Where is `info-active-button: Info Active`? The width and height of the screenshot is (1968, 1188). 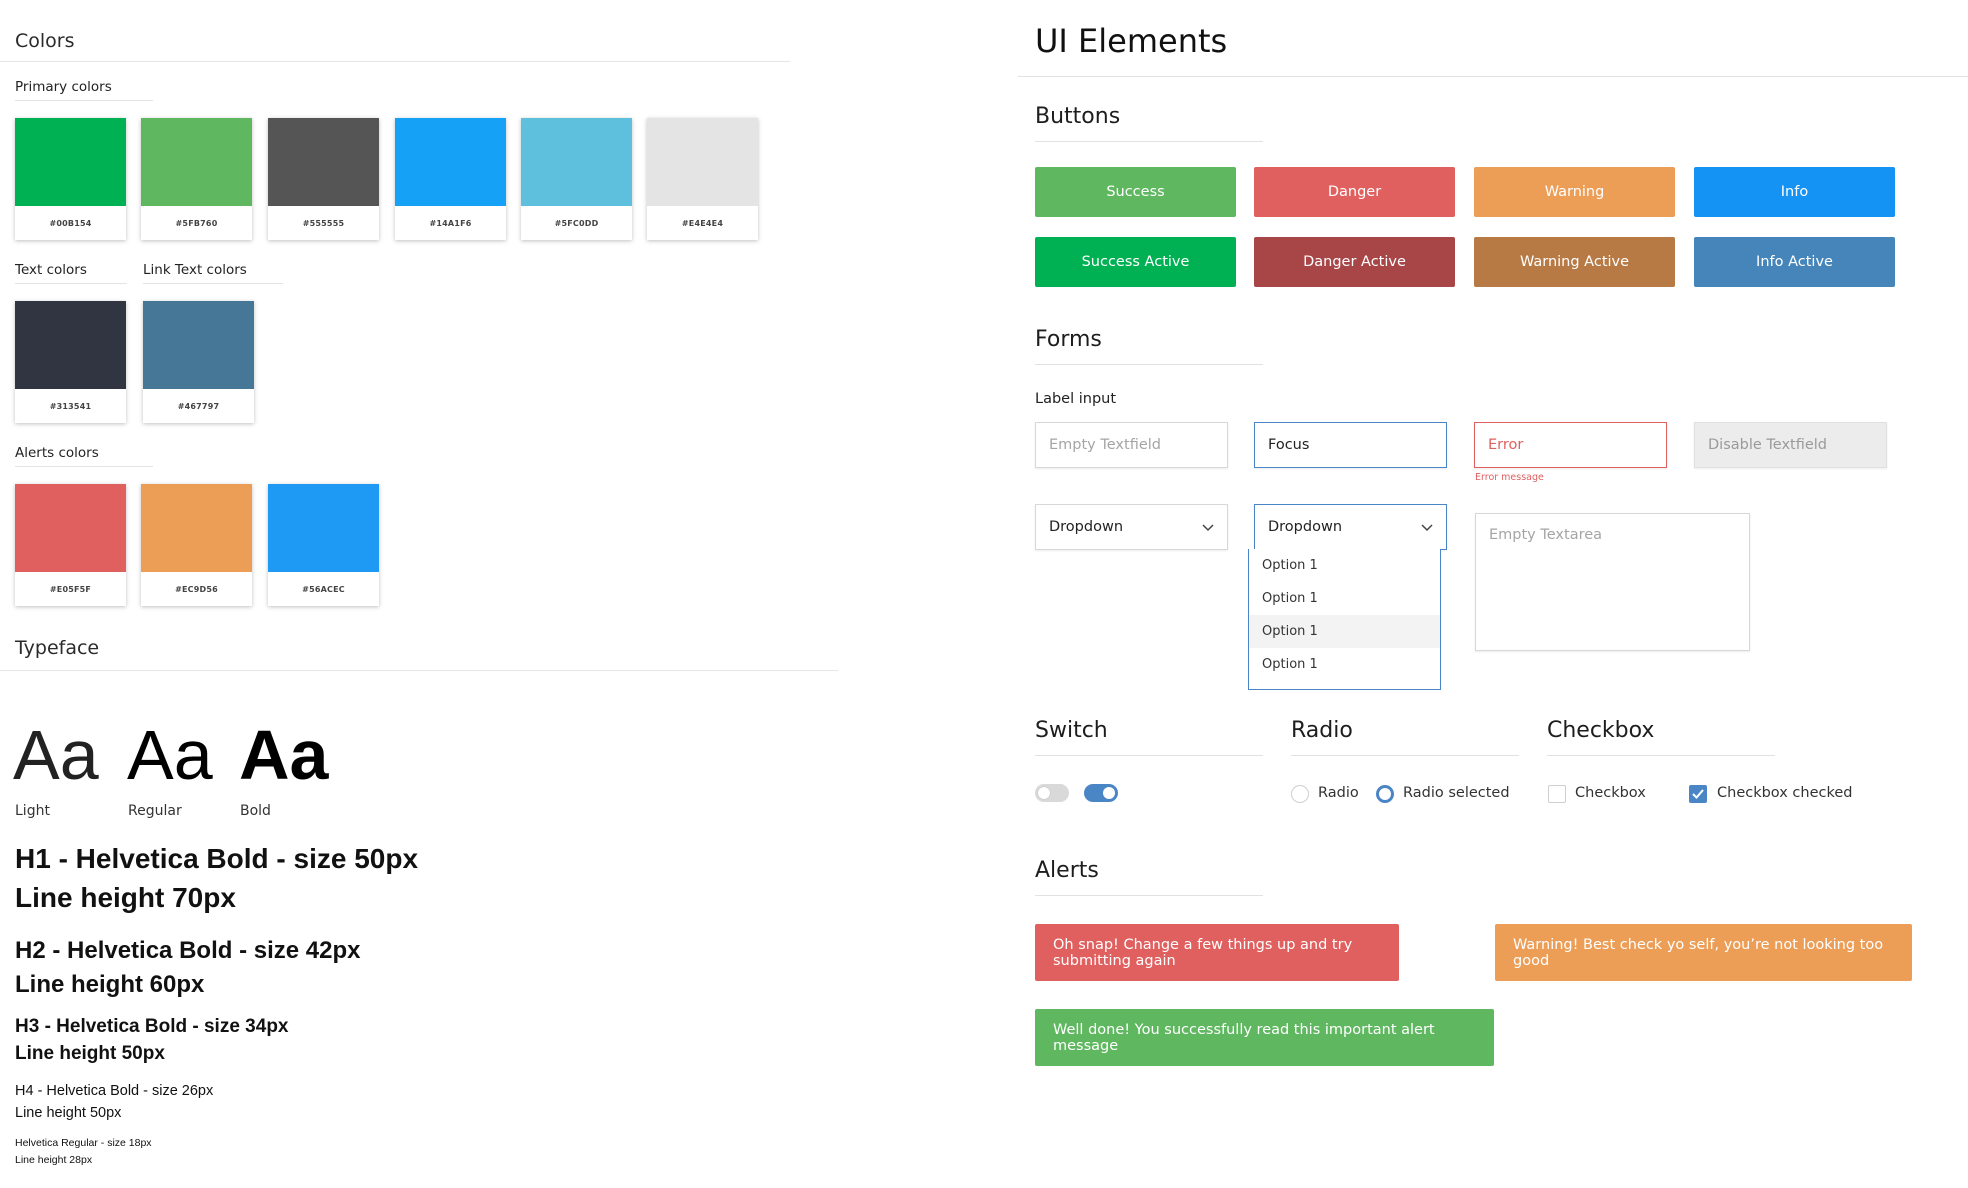 info-active-button: Info Active is located at coordinates (1794, 262).